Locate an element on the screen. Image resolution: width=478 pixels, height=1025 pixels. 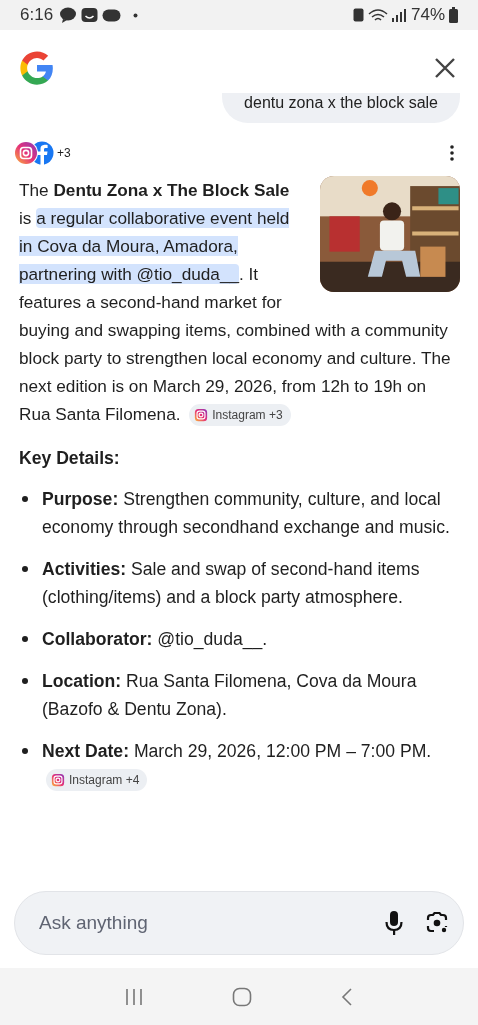
detail-text: Activities: Sale and swap of second-hand items (clothing/items) and a block party atmosphere. is located at coordinates (231, 583).